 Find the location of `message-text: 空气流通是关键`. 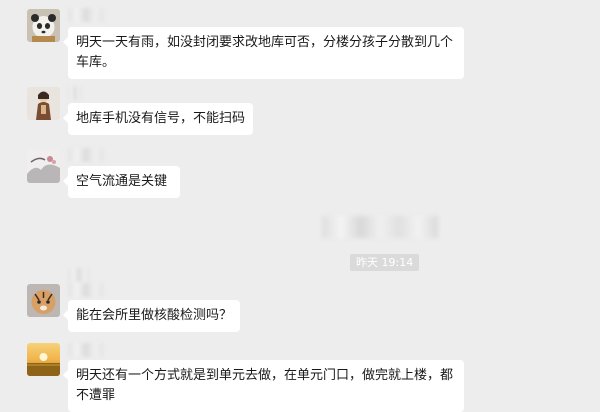

message-text: 空气流通是关键 is located at coordinates (122, 181).